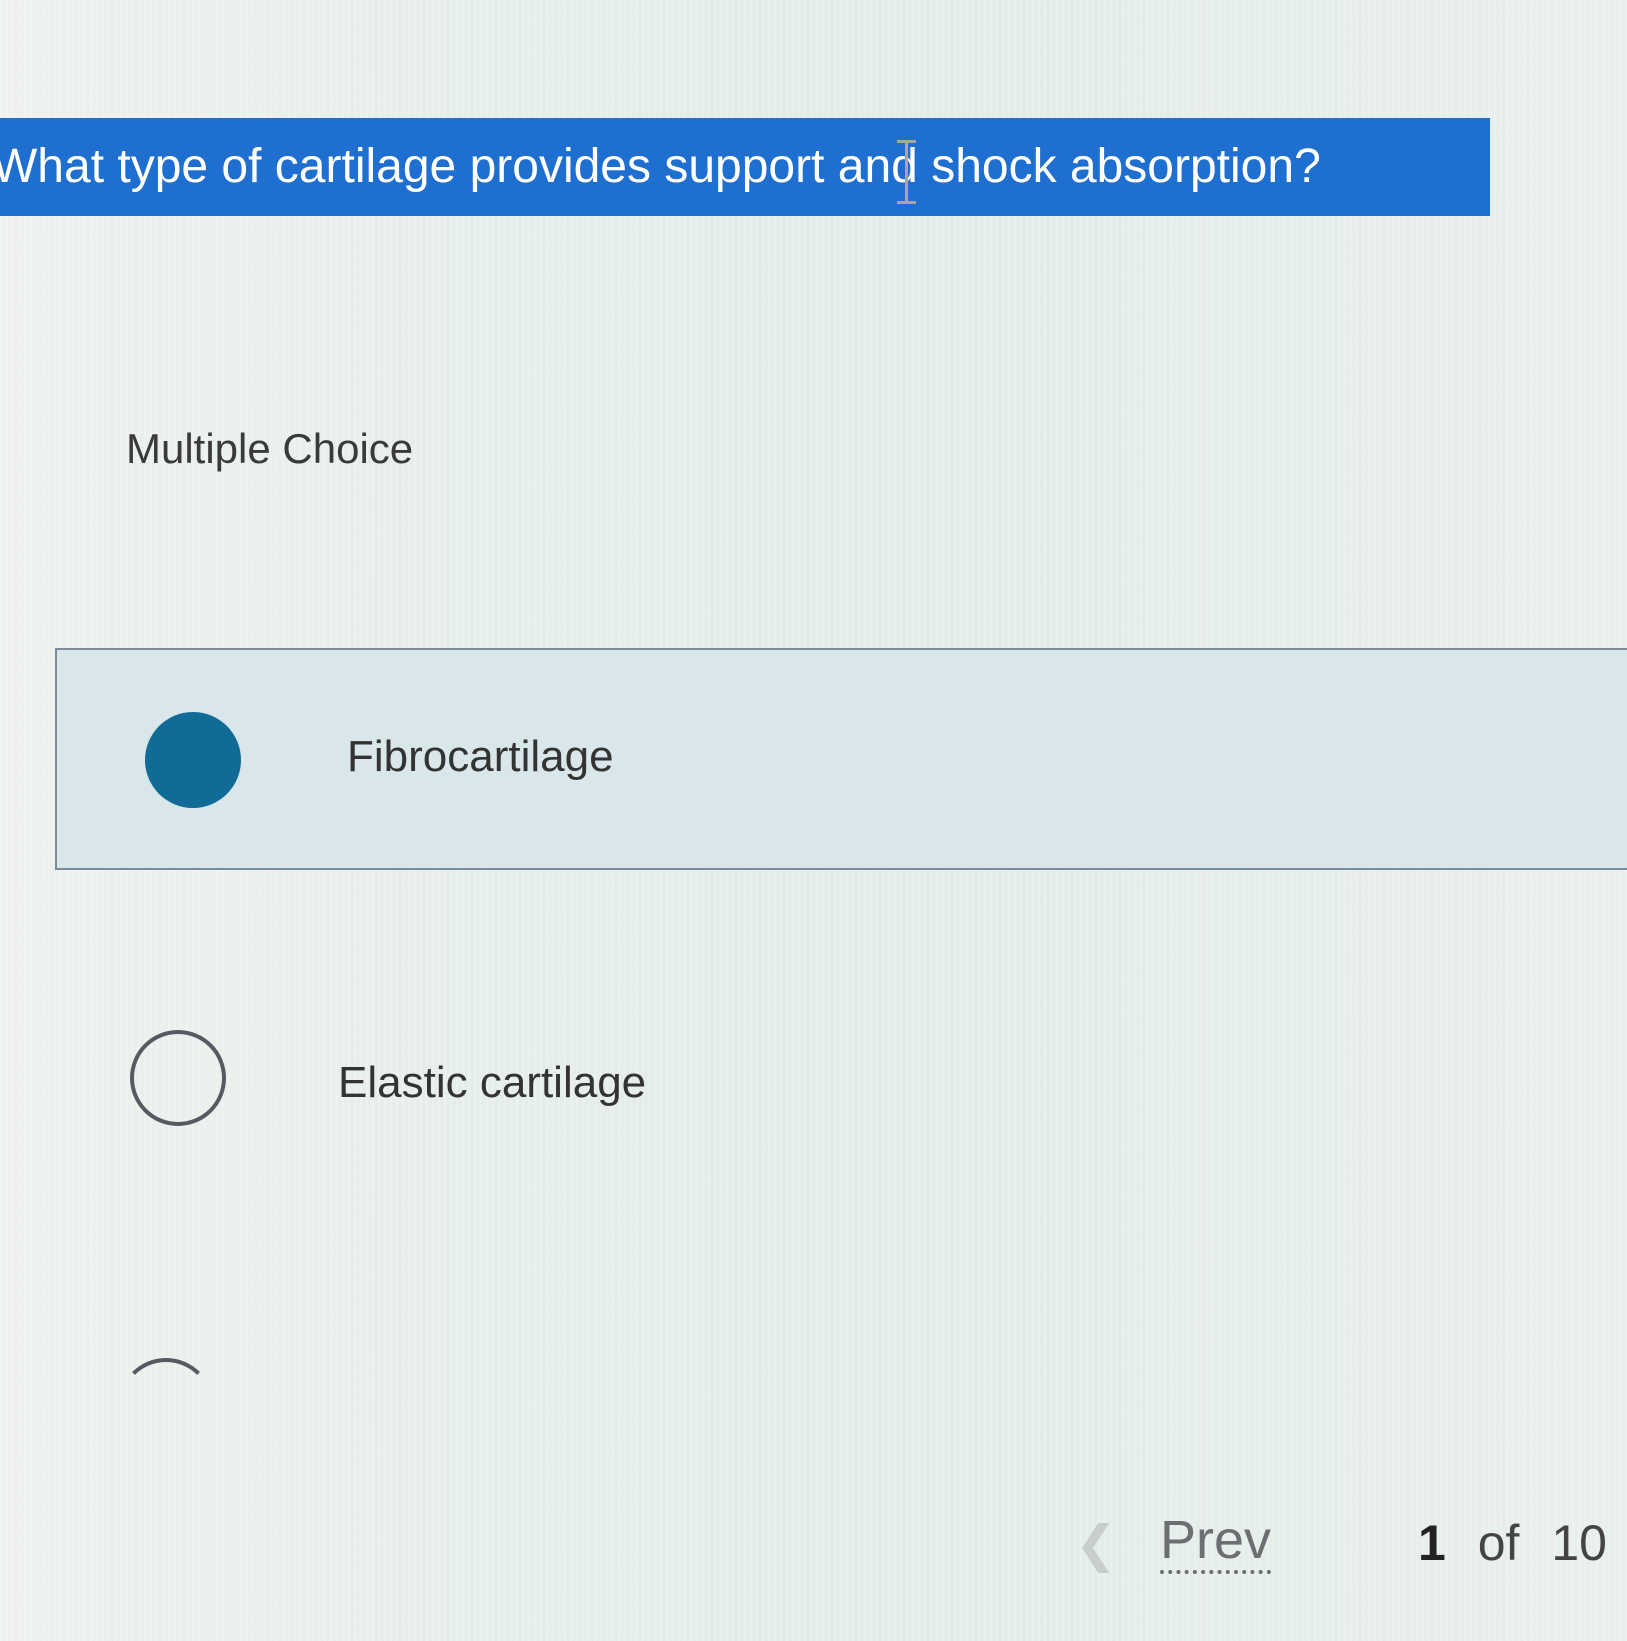 The image size is (1627, 1641). I want to click on text-cursor-icon, so click(906, 172).